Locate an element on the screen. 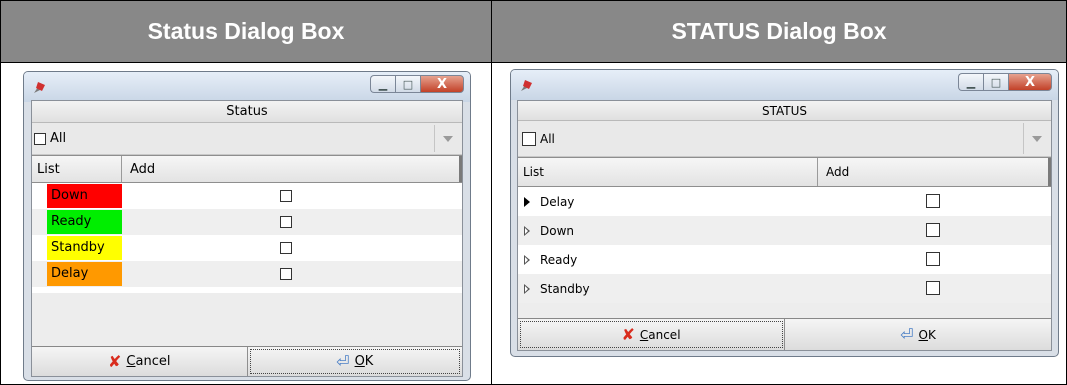 The width and height of the screenshot is (1067, 385). status-list: Down Ready Standby Delay is located at coordinates (247, 238).